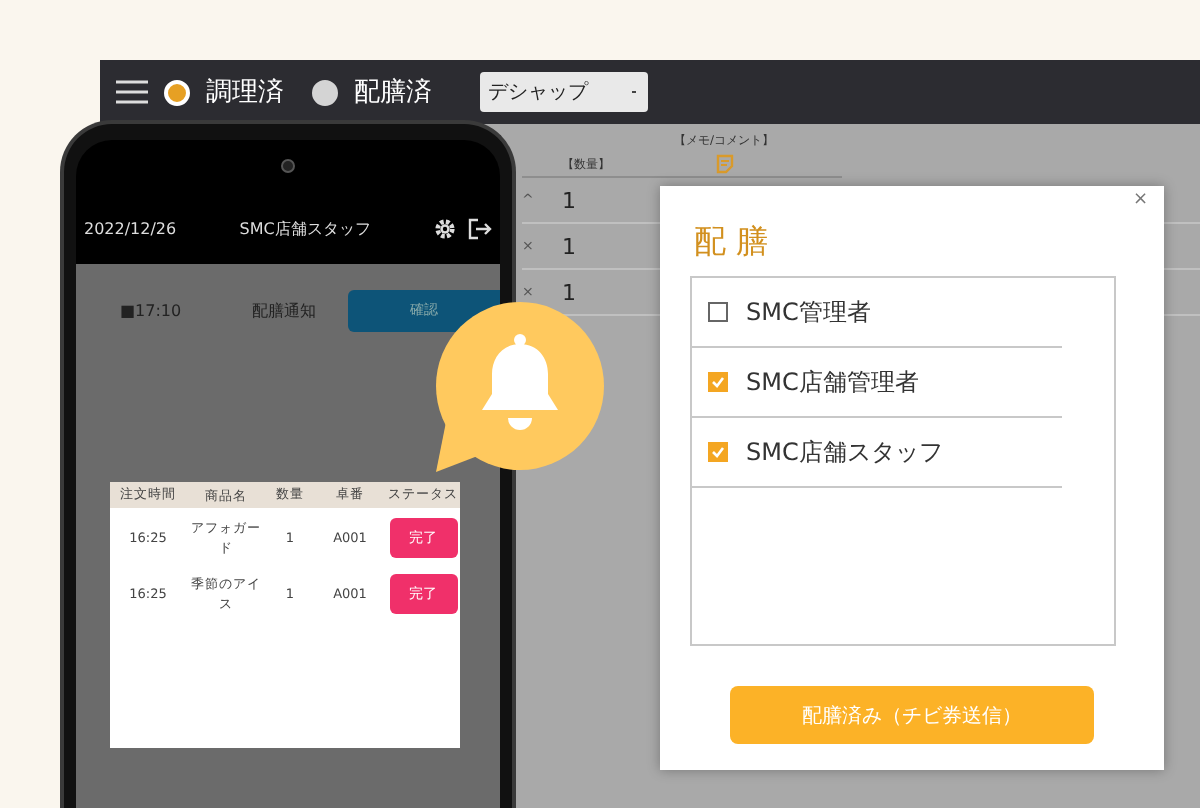  Describe the element at coordinates (564, 92) in the screenshot. I see `dropdown: デシャップ` at that location.